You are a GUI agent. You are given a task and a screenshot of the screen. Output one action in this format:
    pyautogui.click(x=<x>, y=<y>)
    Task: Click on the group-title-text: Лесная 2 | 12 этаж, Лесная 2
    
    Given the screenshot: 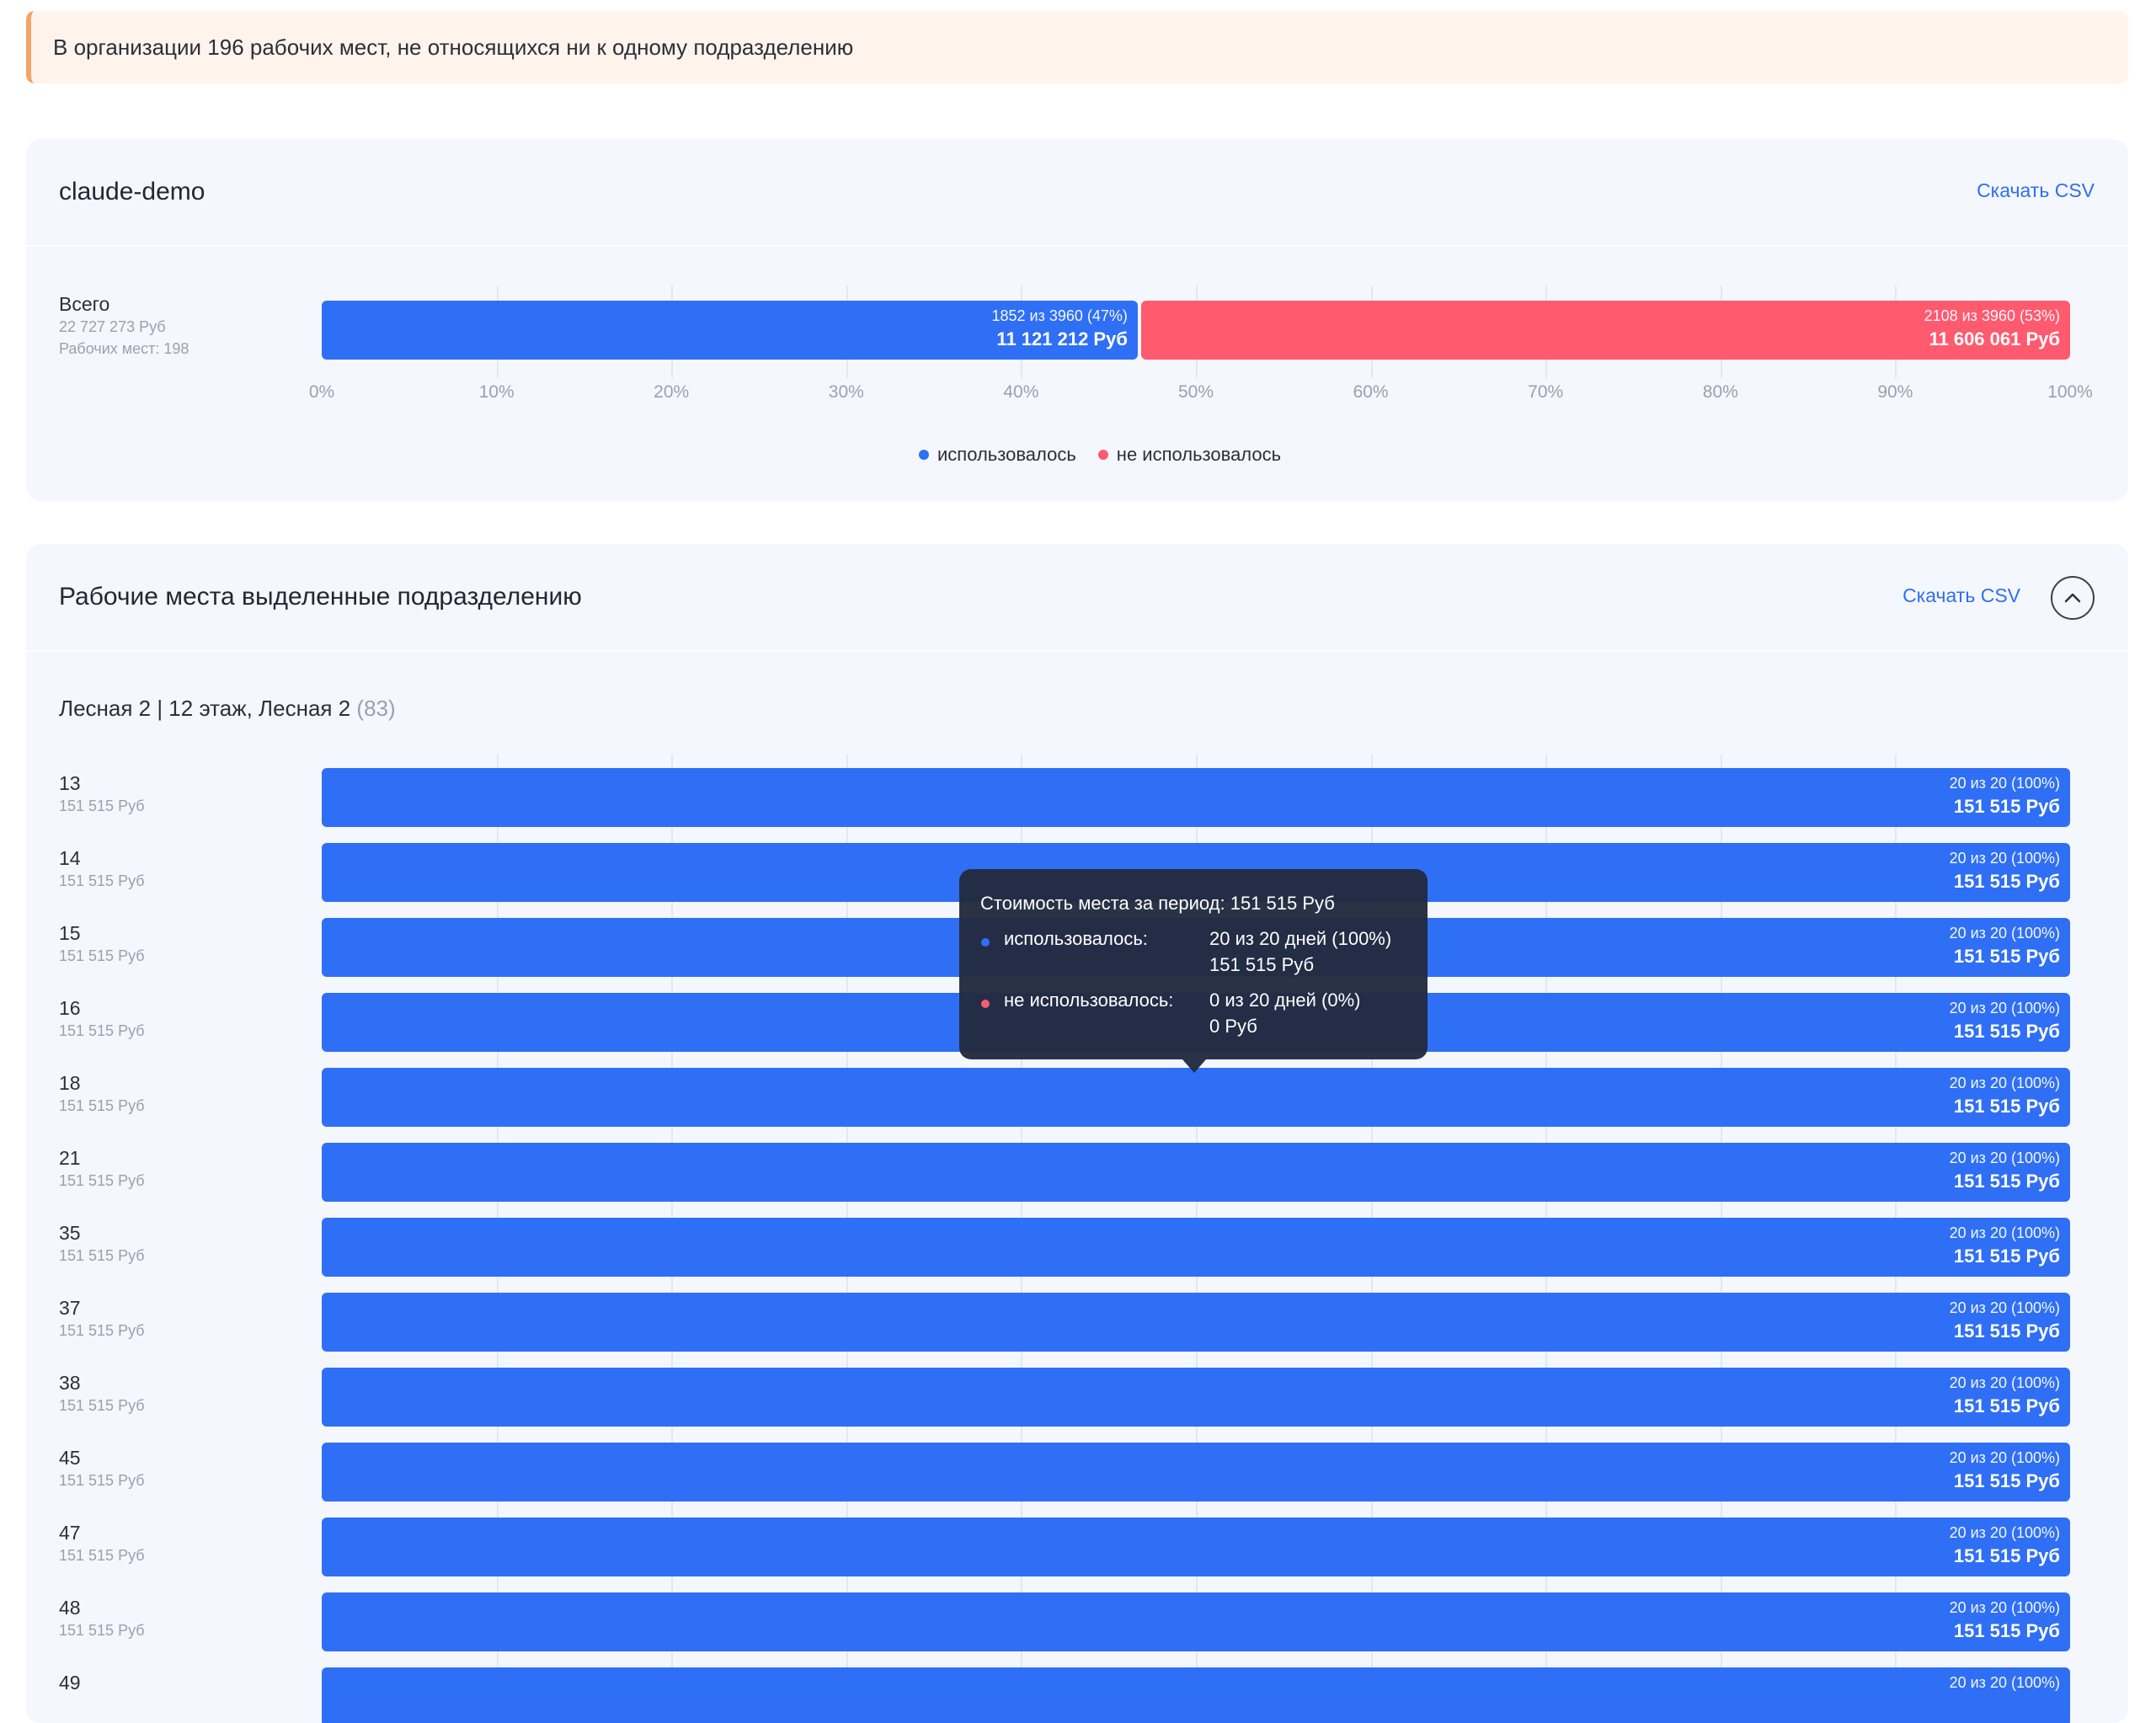 What is the action you would take?
    pyautogui.click(x=205, y=708)
    